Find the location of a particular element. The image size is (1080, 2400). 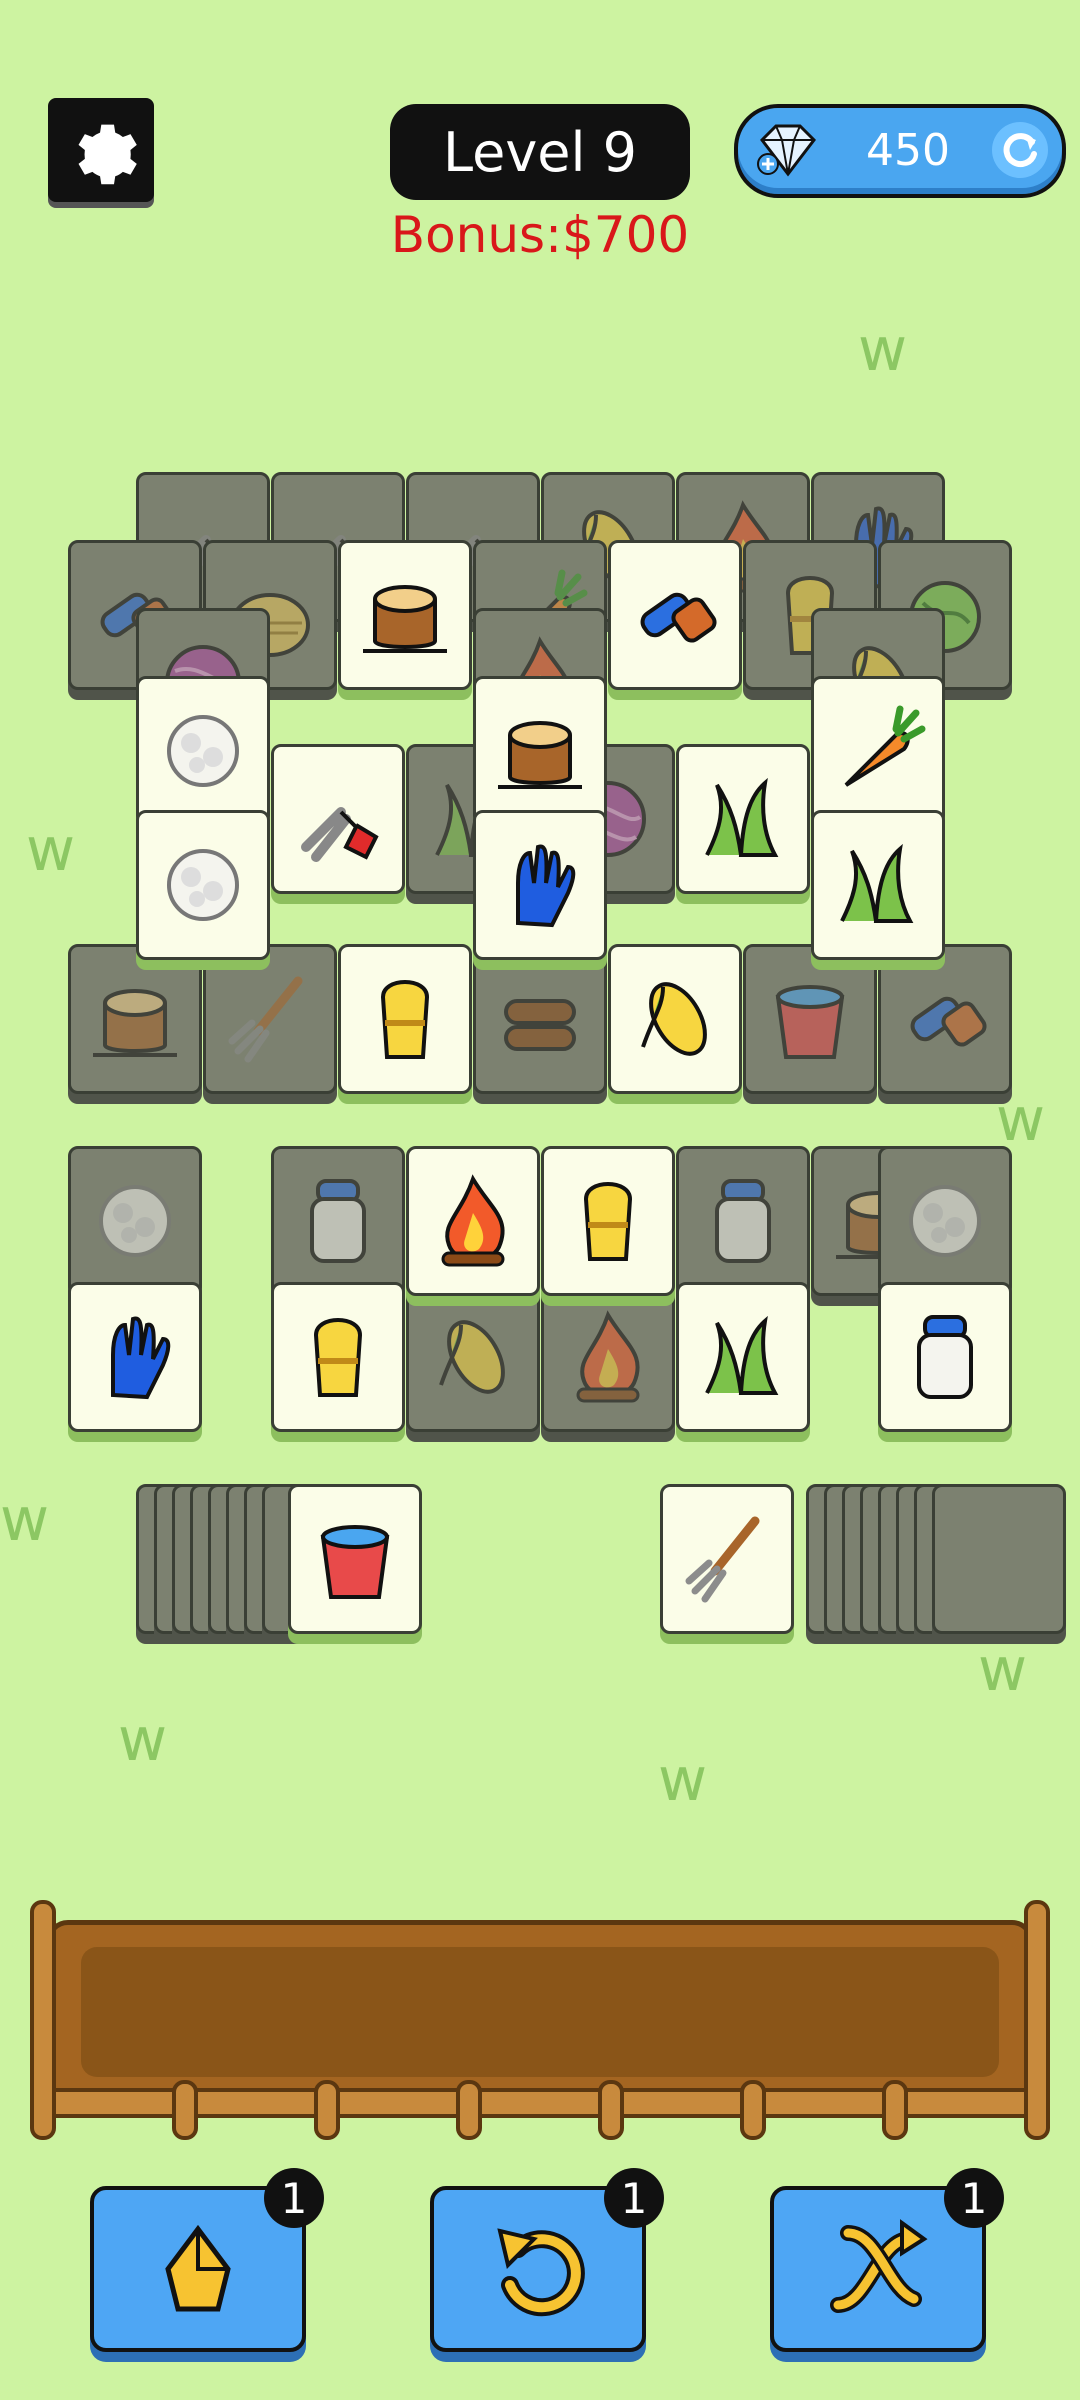

logs-tile is located at coordinates (540, 1019).